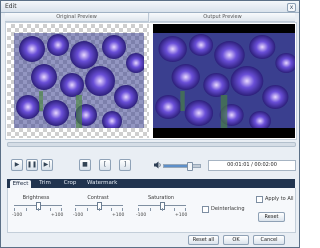 Image resolution: width=320 pixels, height=248 pixels. I want to click on saturation-ticks, so click(162, 209).